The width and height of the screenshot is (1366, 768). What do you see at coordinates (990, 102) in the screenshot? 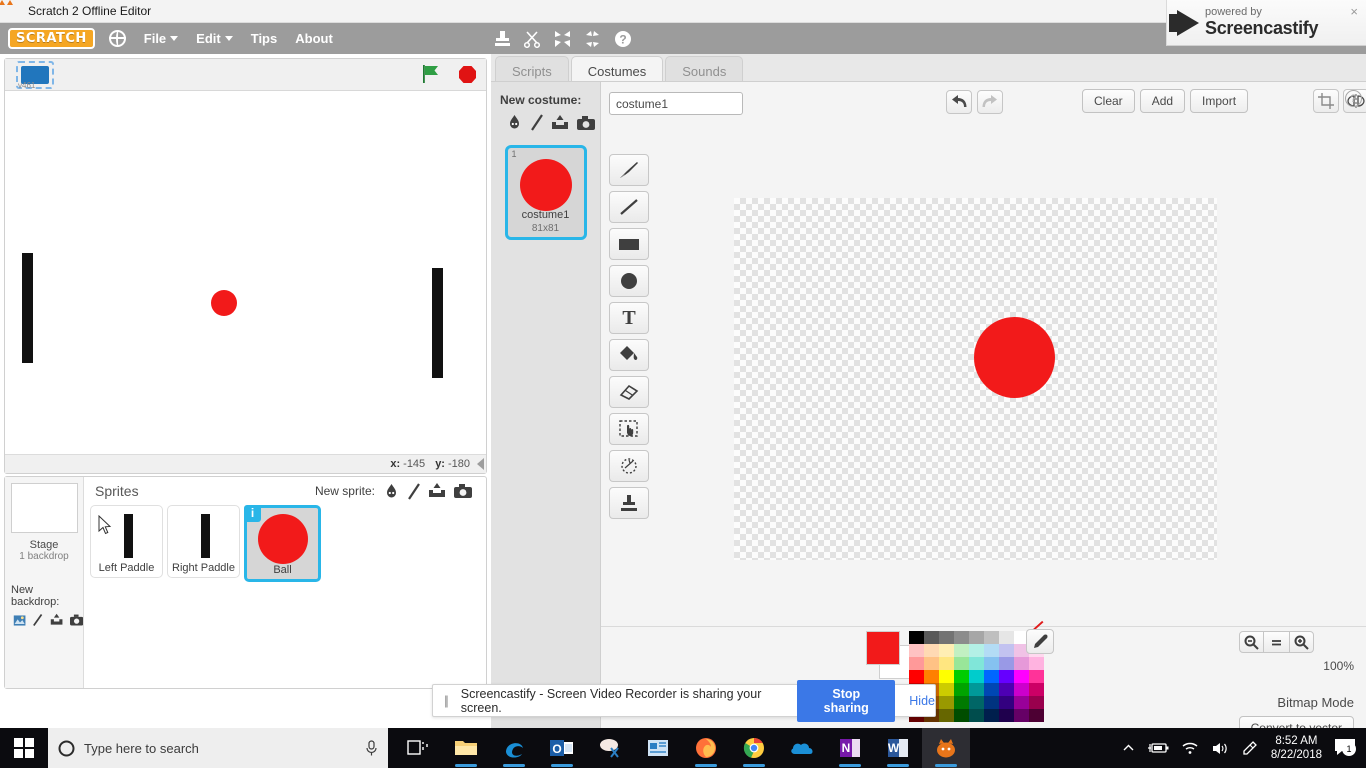
I see `redo-icon` at bounding box center [990, 102].